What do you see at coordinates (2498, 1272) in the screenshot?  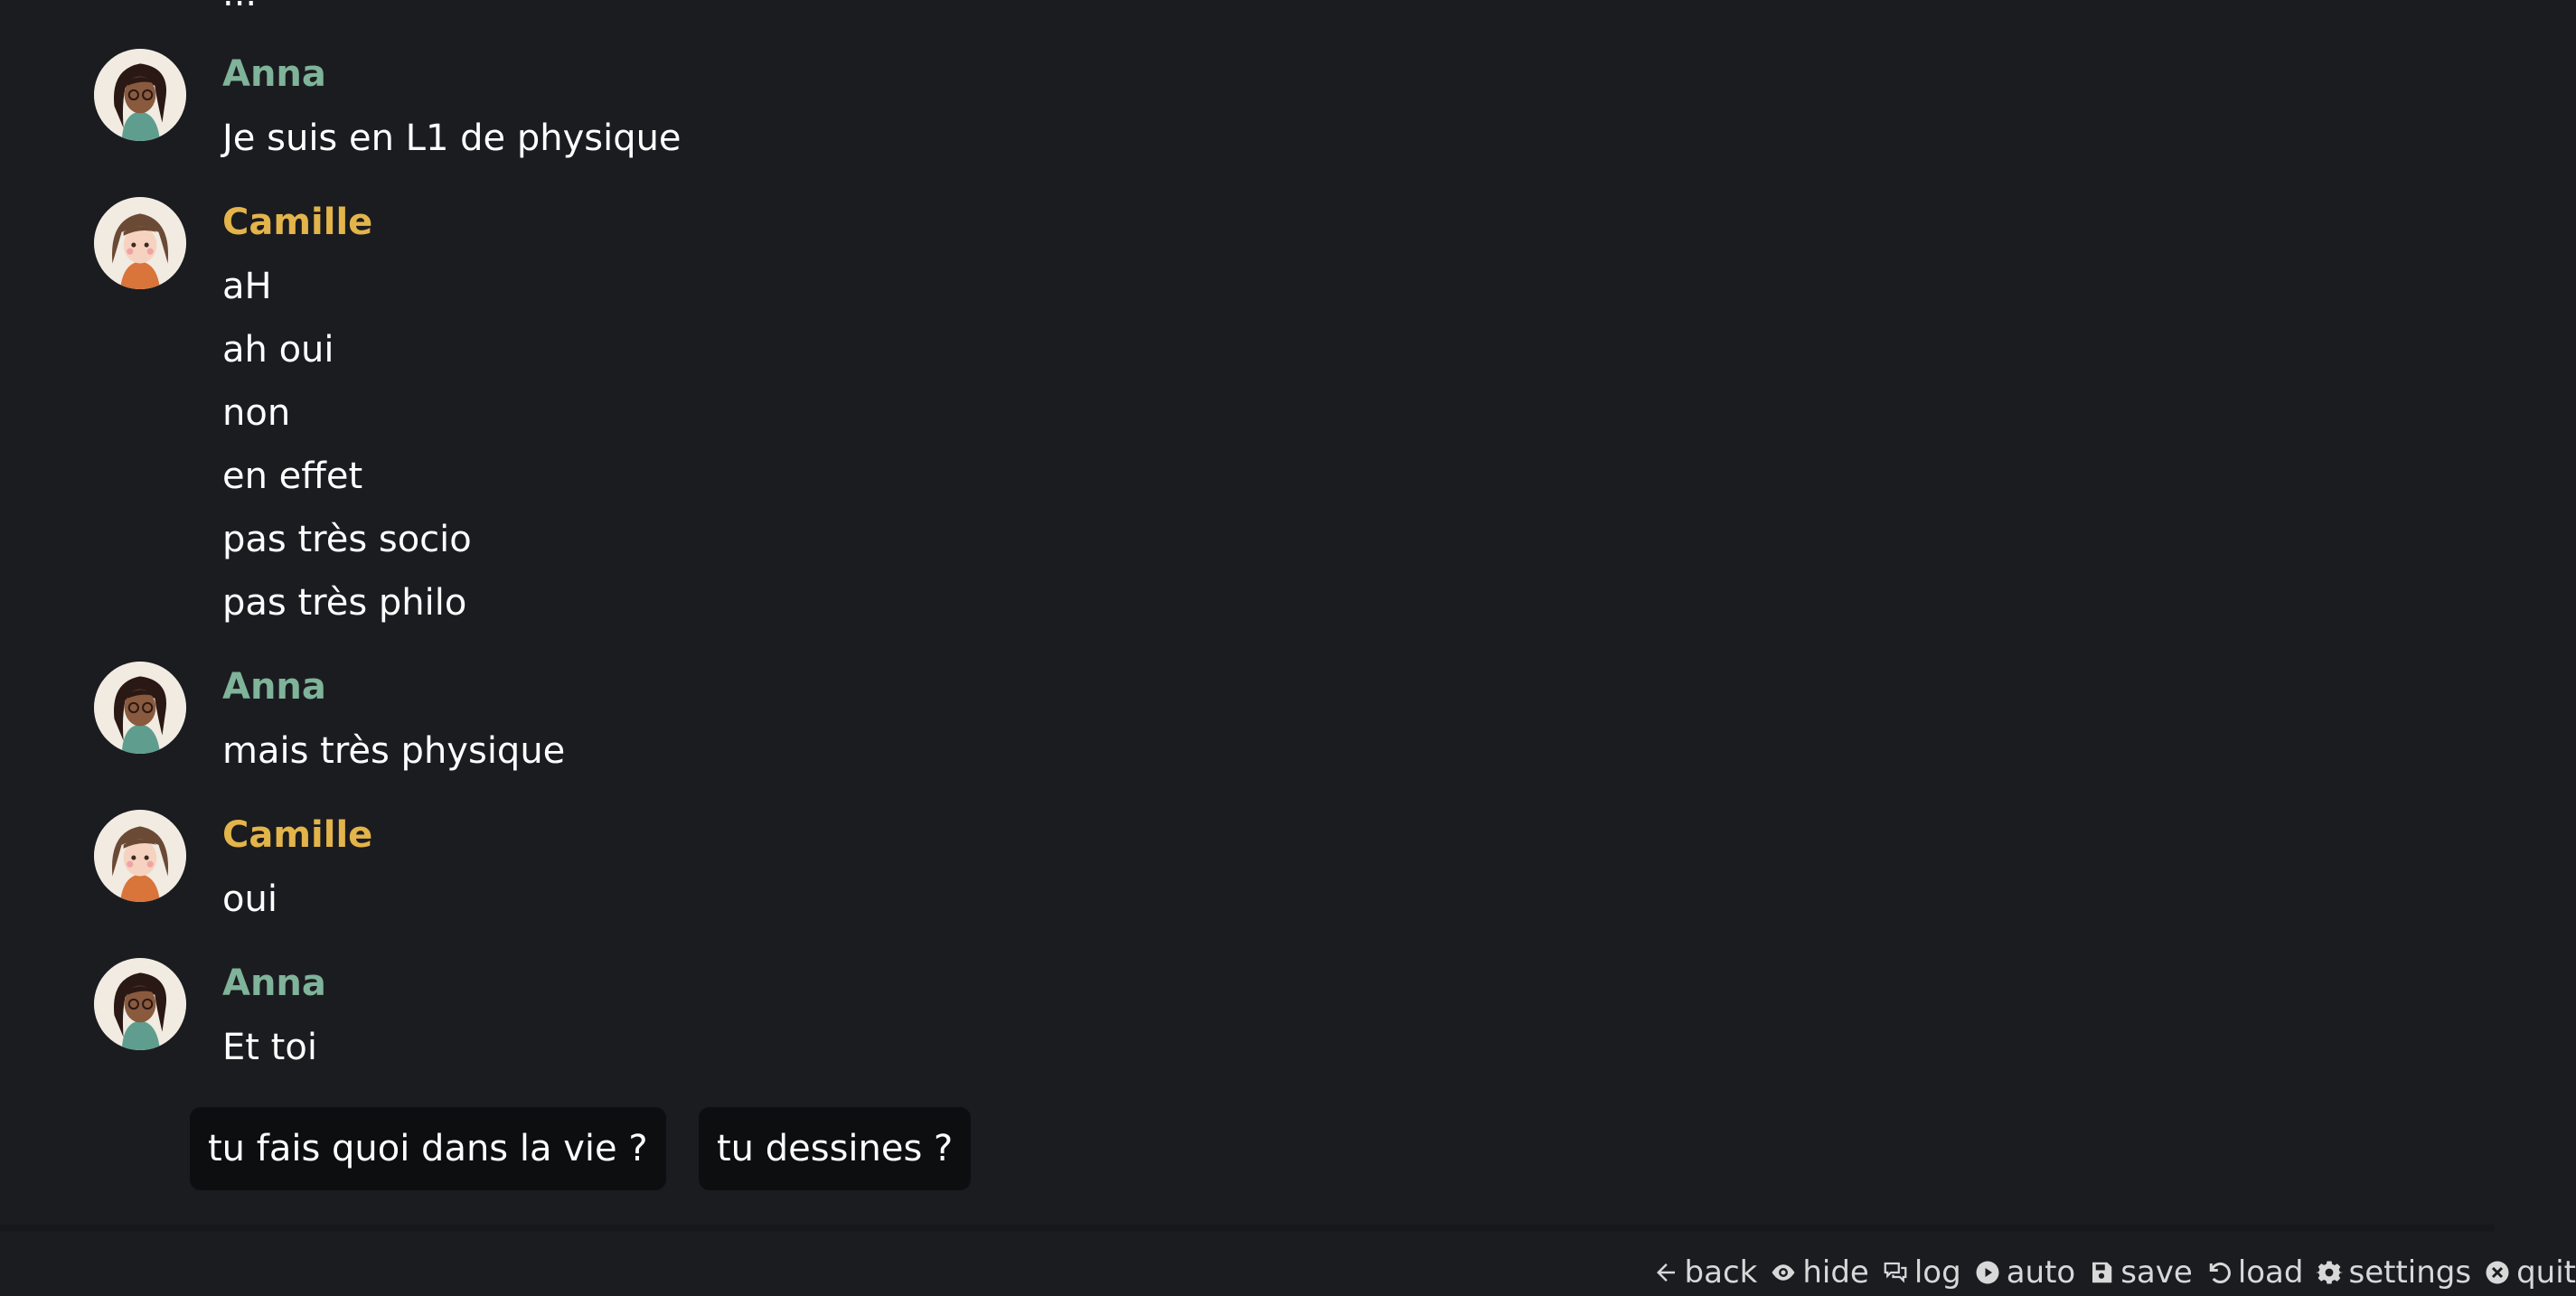 I see `close-circle-icon` at bounding box center [2498, 1272].